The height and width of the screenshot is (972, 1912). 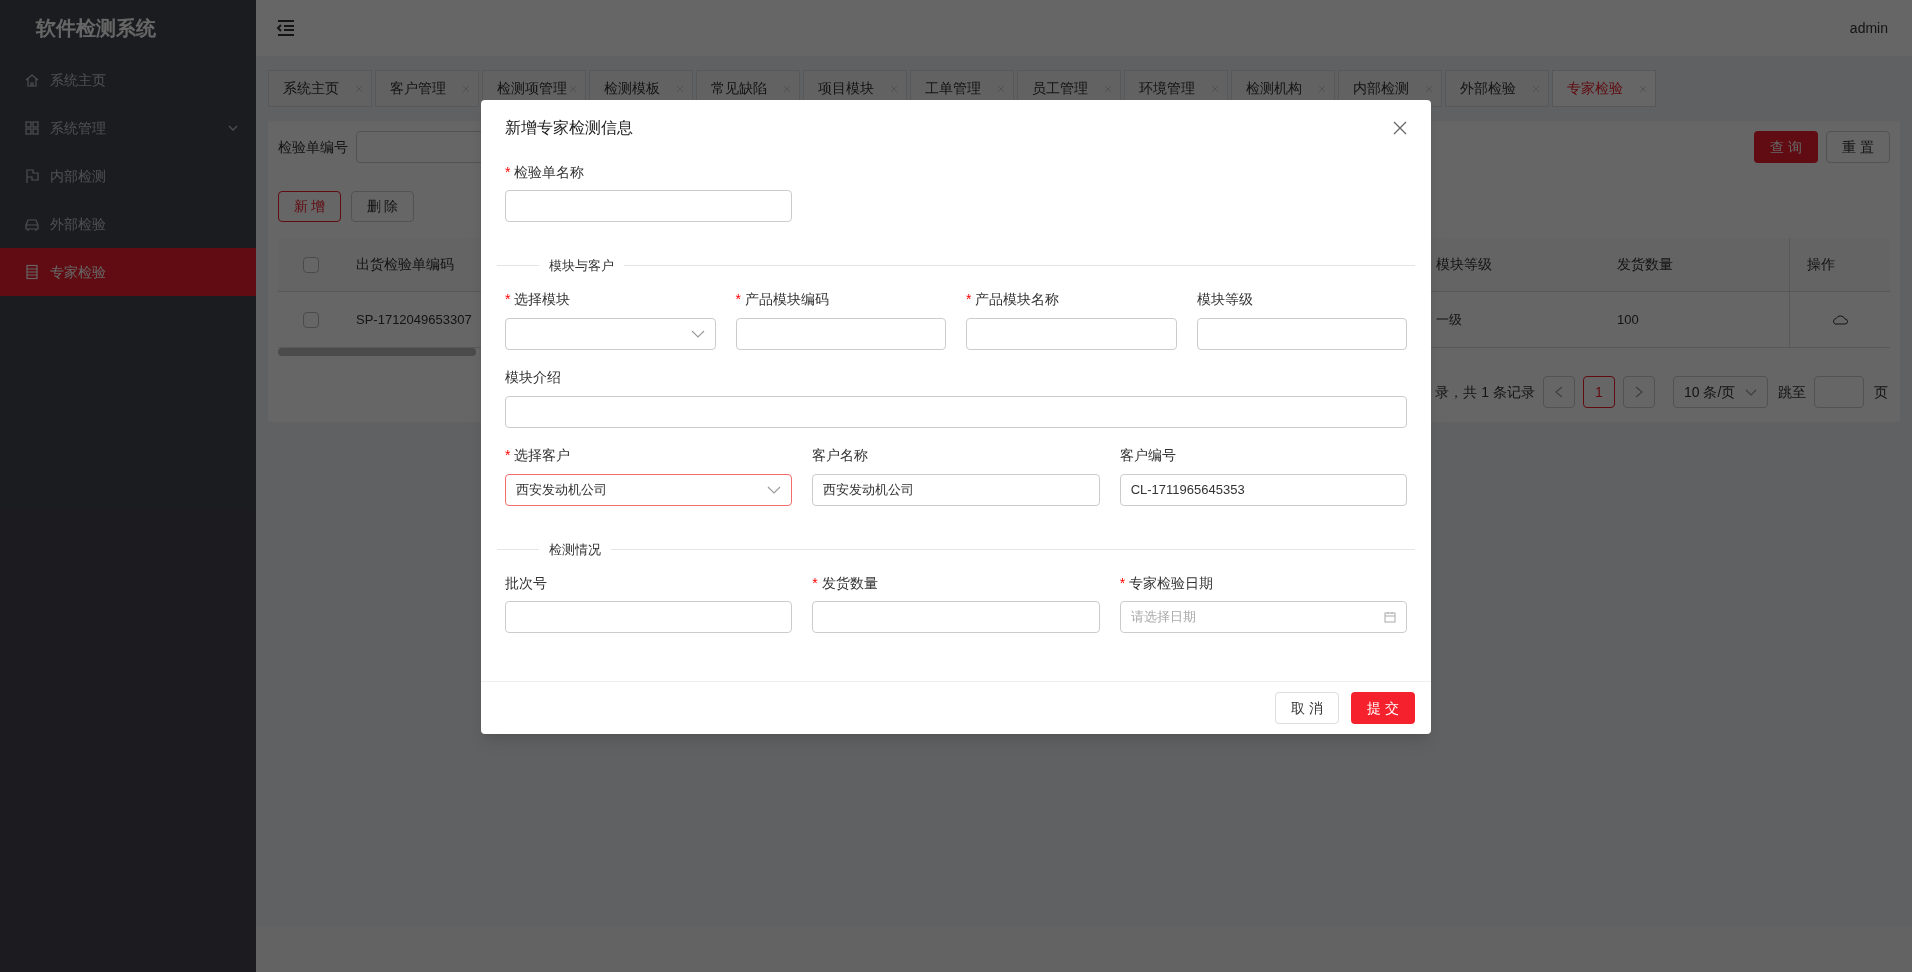 I want to click on tab: 客户管理, so click(x=427, y=88).